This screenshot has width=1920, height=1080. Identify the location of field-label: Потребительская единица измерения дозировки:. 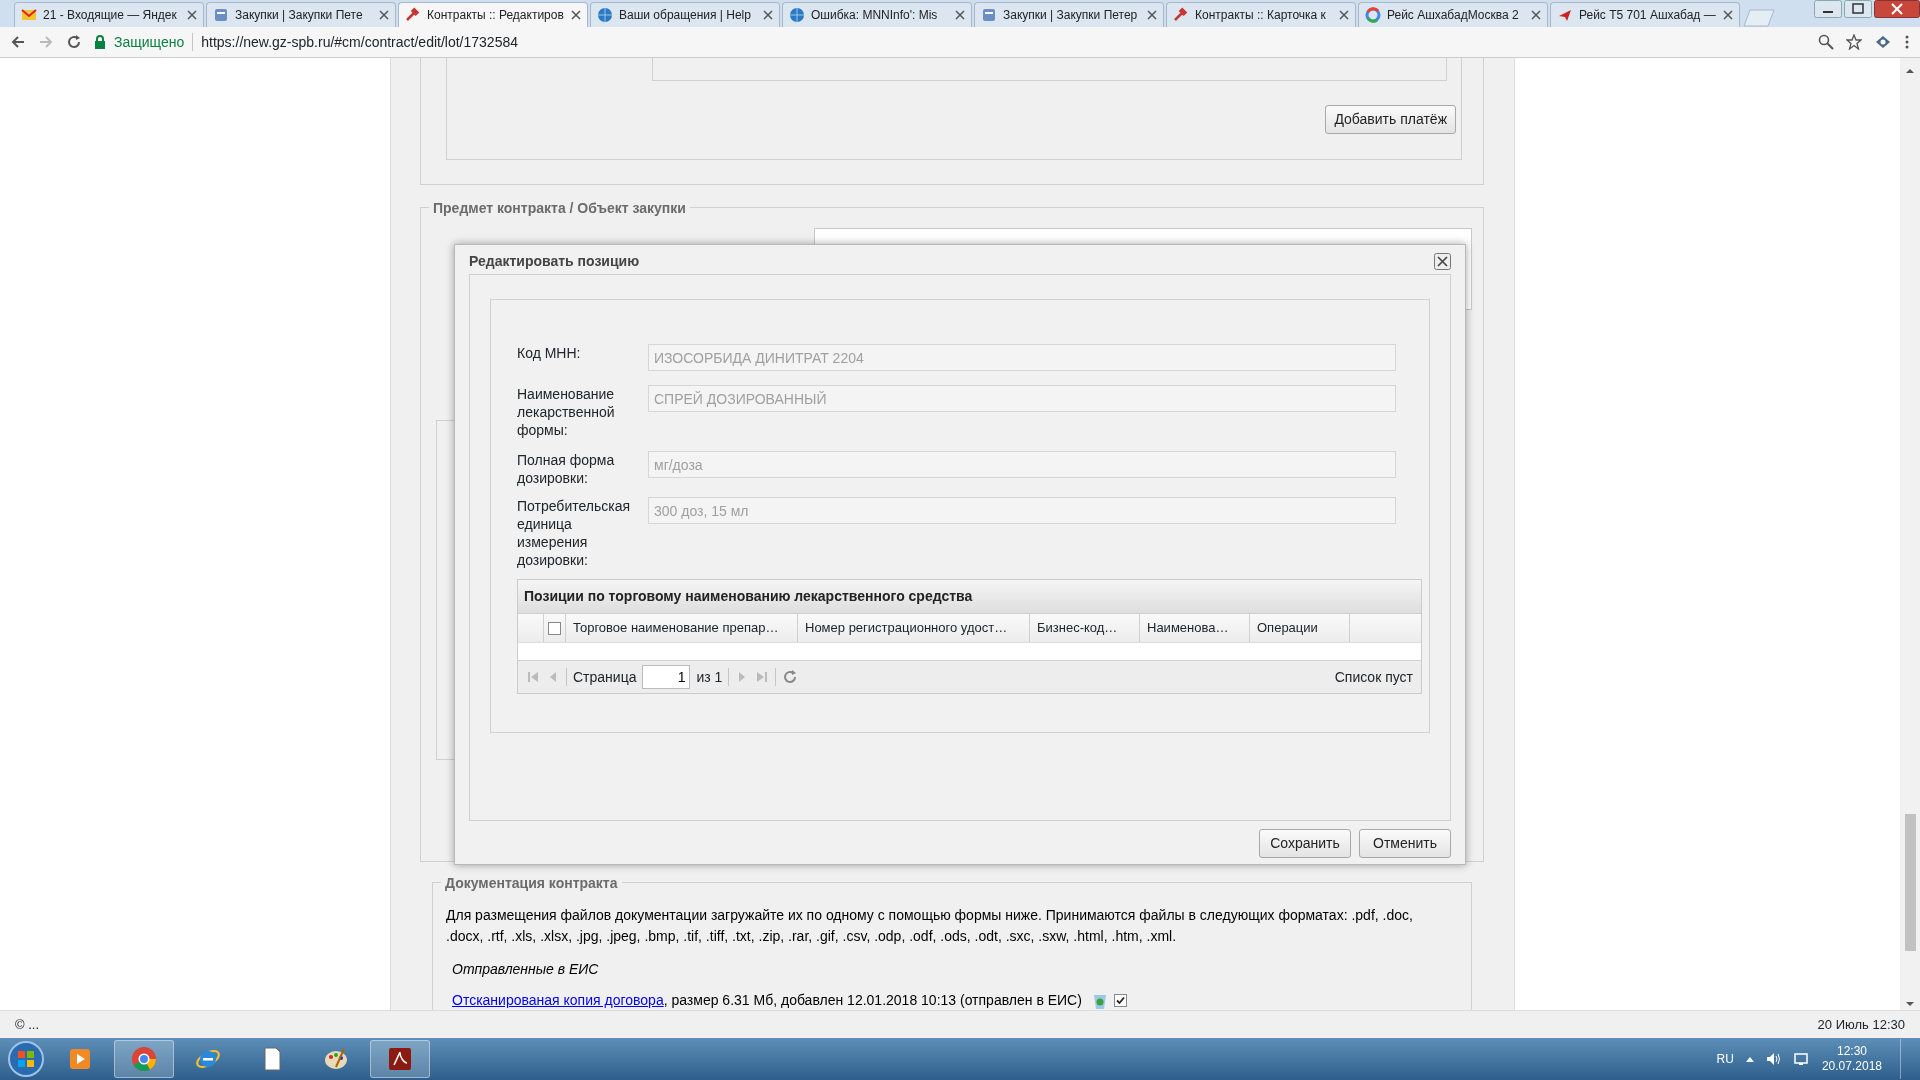
(574, 533).